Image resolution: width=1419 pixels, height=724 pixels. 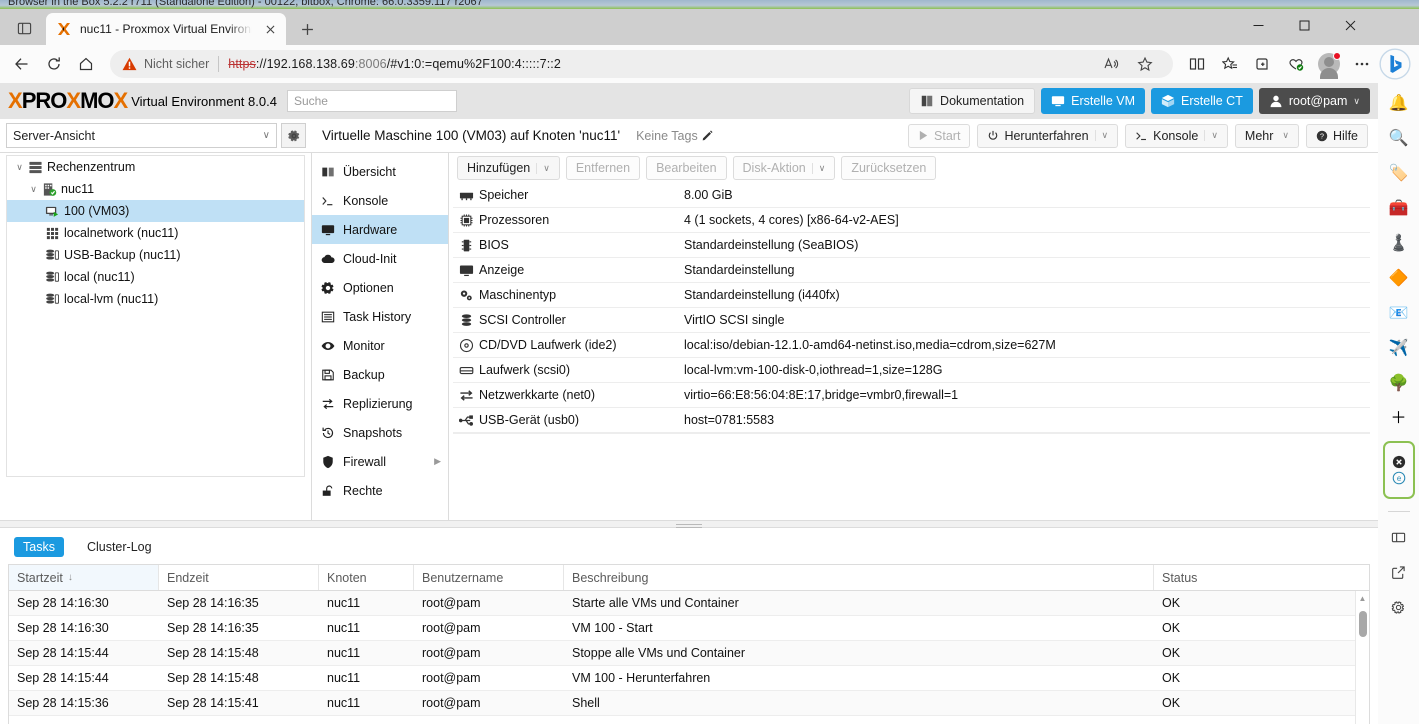 What do you see at coordinates (39, 546) in the screenshot?
I see `tab-tasks: Tasks` at bounding box center [39, 546].